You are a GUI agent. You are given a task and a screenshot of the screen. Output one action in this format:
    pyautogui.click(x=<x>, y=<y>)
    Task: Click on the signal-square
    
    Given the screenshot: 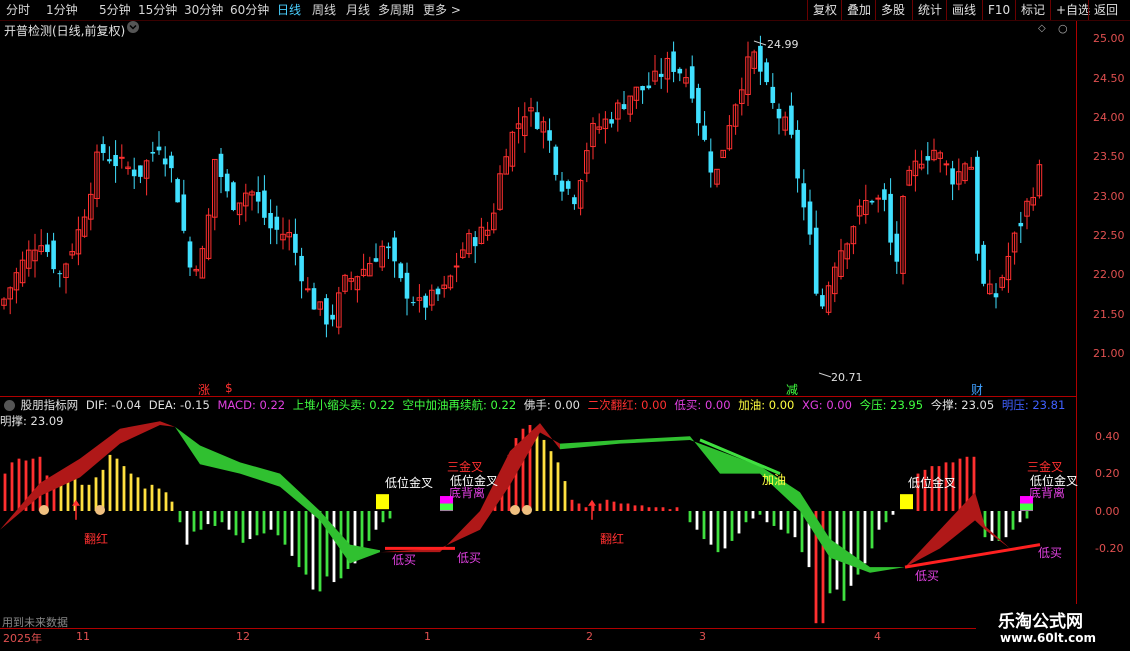 What is the action you would take?
    pyautogui.click(x=1026, y=507)
    